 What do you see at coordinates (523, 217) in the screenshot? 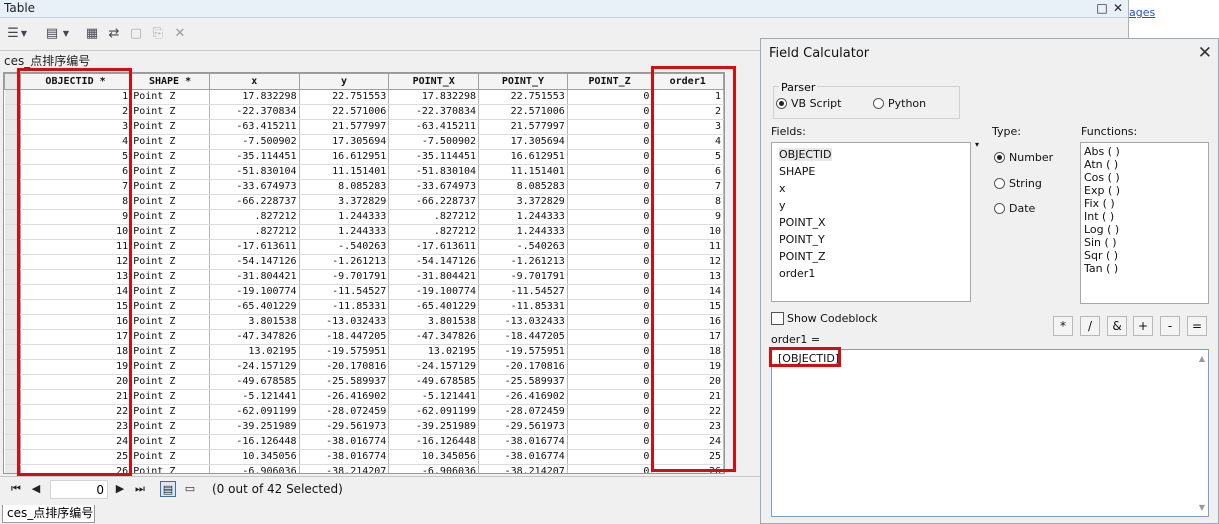
I see `table-cell: 1.244333` at bounding box center [523, 217].